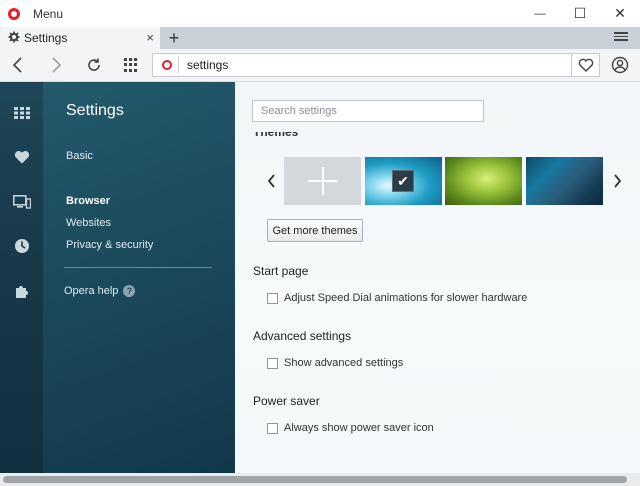 The height and width of the screenshot is (486, 640). I want to click on devices-icon, so click(22, 202).